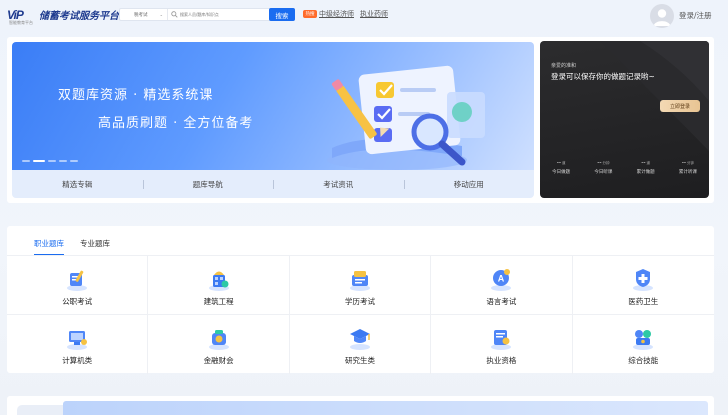  What do you see at coordinates (282, 14) in the screenshot?
I see `search-button: 搜索` at bounding box center [282, 14].